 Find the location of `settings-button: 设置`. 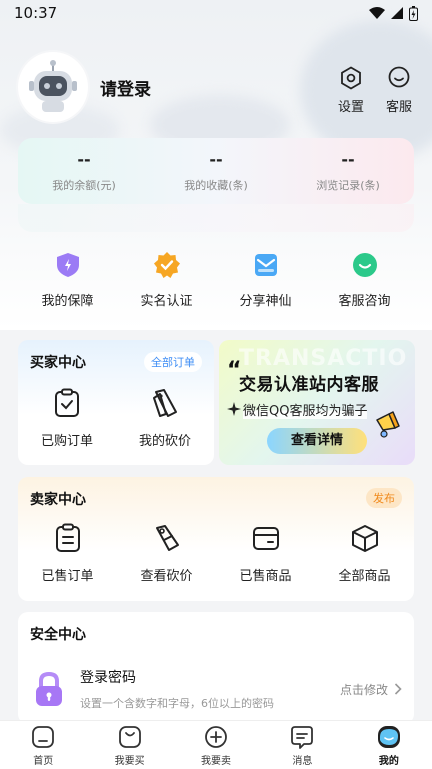

settings-button: 设置 is located at coordinates (351, 90).